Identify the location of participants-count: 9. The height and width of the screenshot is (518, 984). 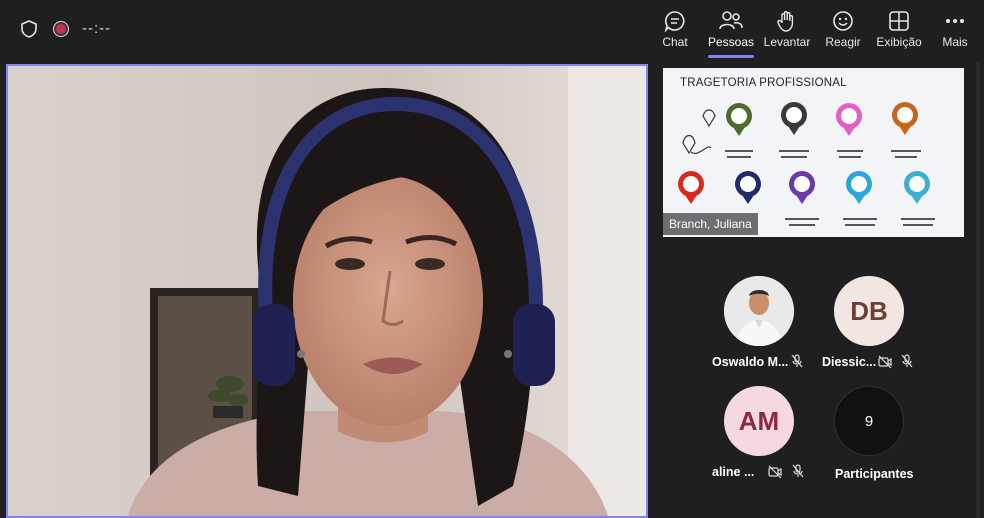
(869, 421).